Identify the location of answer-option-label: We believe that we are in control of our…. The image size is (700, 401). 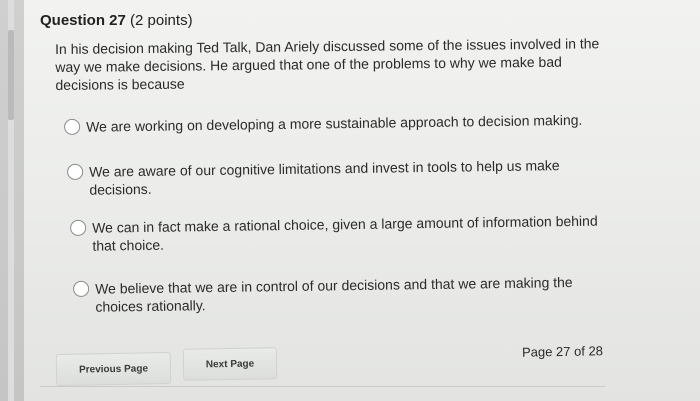
(334, 294).